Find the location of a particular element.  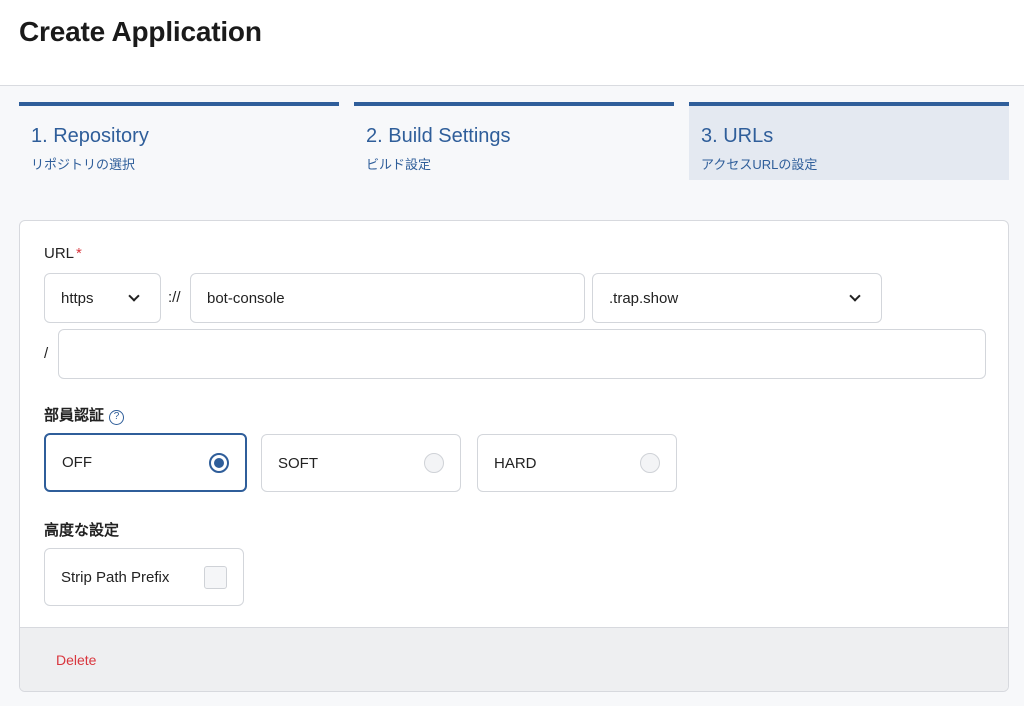

url-label: URL * is located at coordinates (63, 253).